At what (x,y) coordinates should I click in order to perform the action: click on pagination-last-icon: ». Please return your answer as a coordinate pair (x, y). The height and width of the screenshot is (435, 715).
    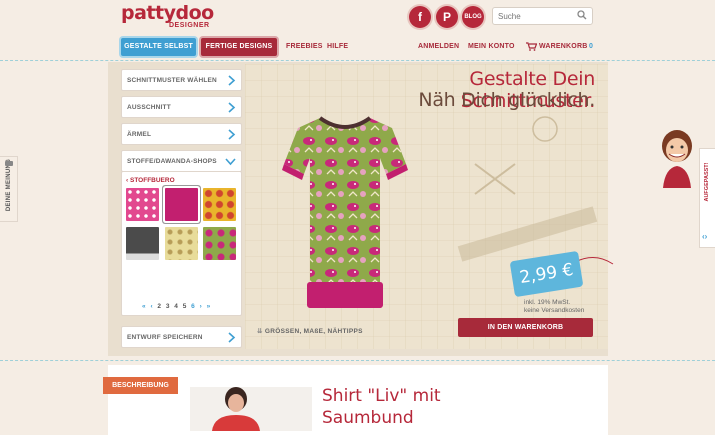
    Looking at the image, I should click on (209, 306).